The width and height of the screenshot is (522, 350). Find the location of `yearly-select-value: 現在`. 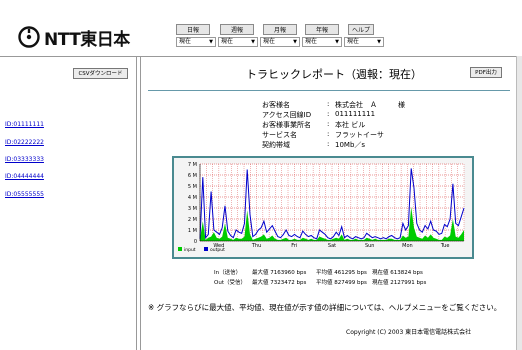

yearly-select-value: 現在 is located at coordinates (311, 41).